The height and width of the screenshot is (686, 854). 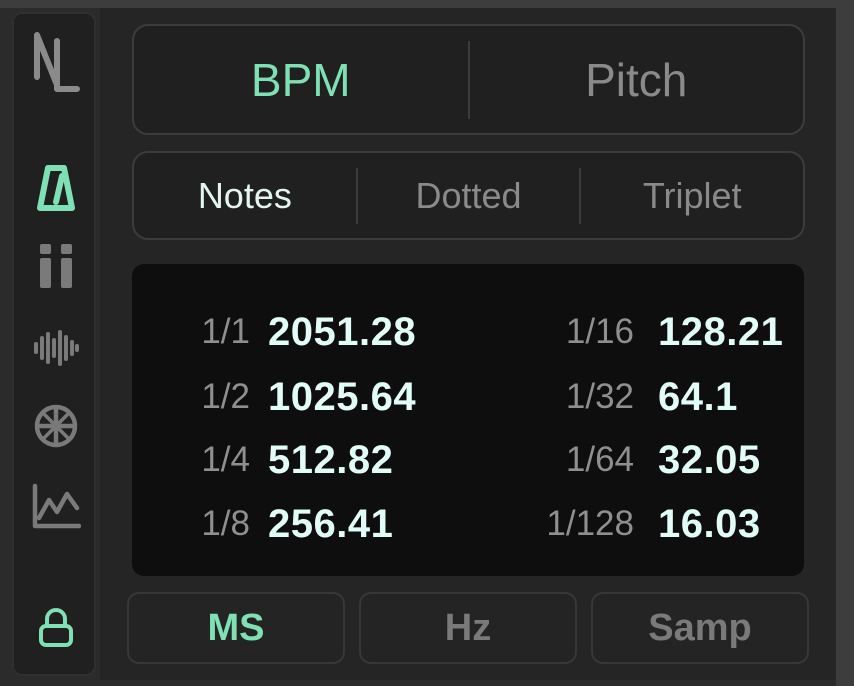 What do you see at coordinates (331, 459) in the screenshot?
I see `note-value: 512.82` at bounding box center [331, 459].